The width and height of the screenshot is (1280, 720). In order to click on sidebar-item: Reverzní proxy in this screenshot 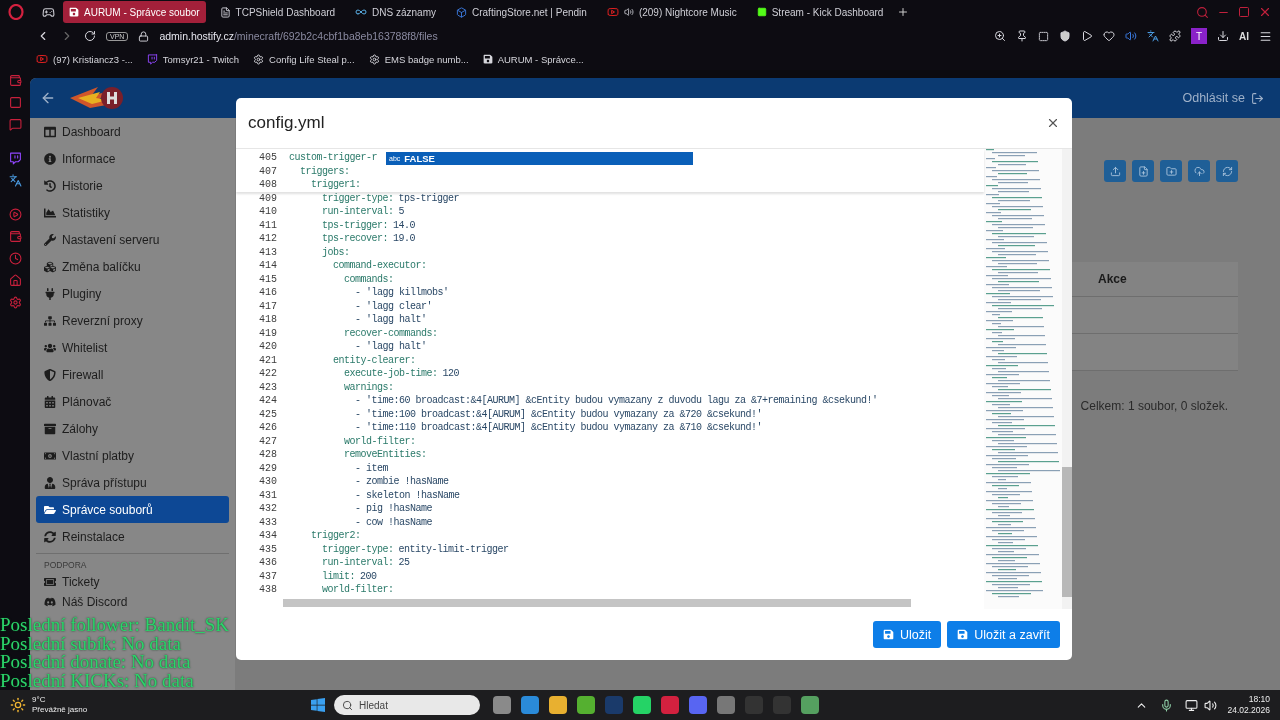, I will do `click(132, 320)`.